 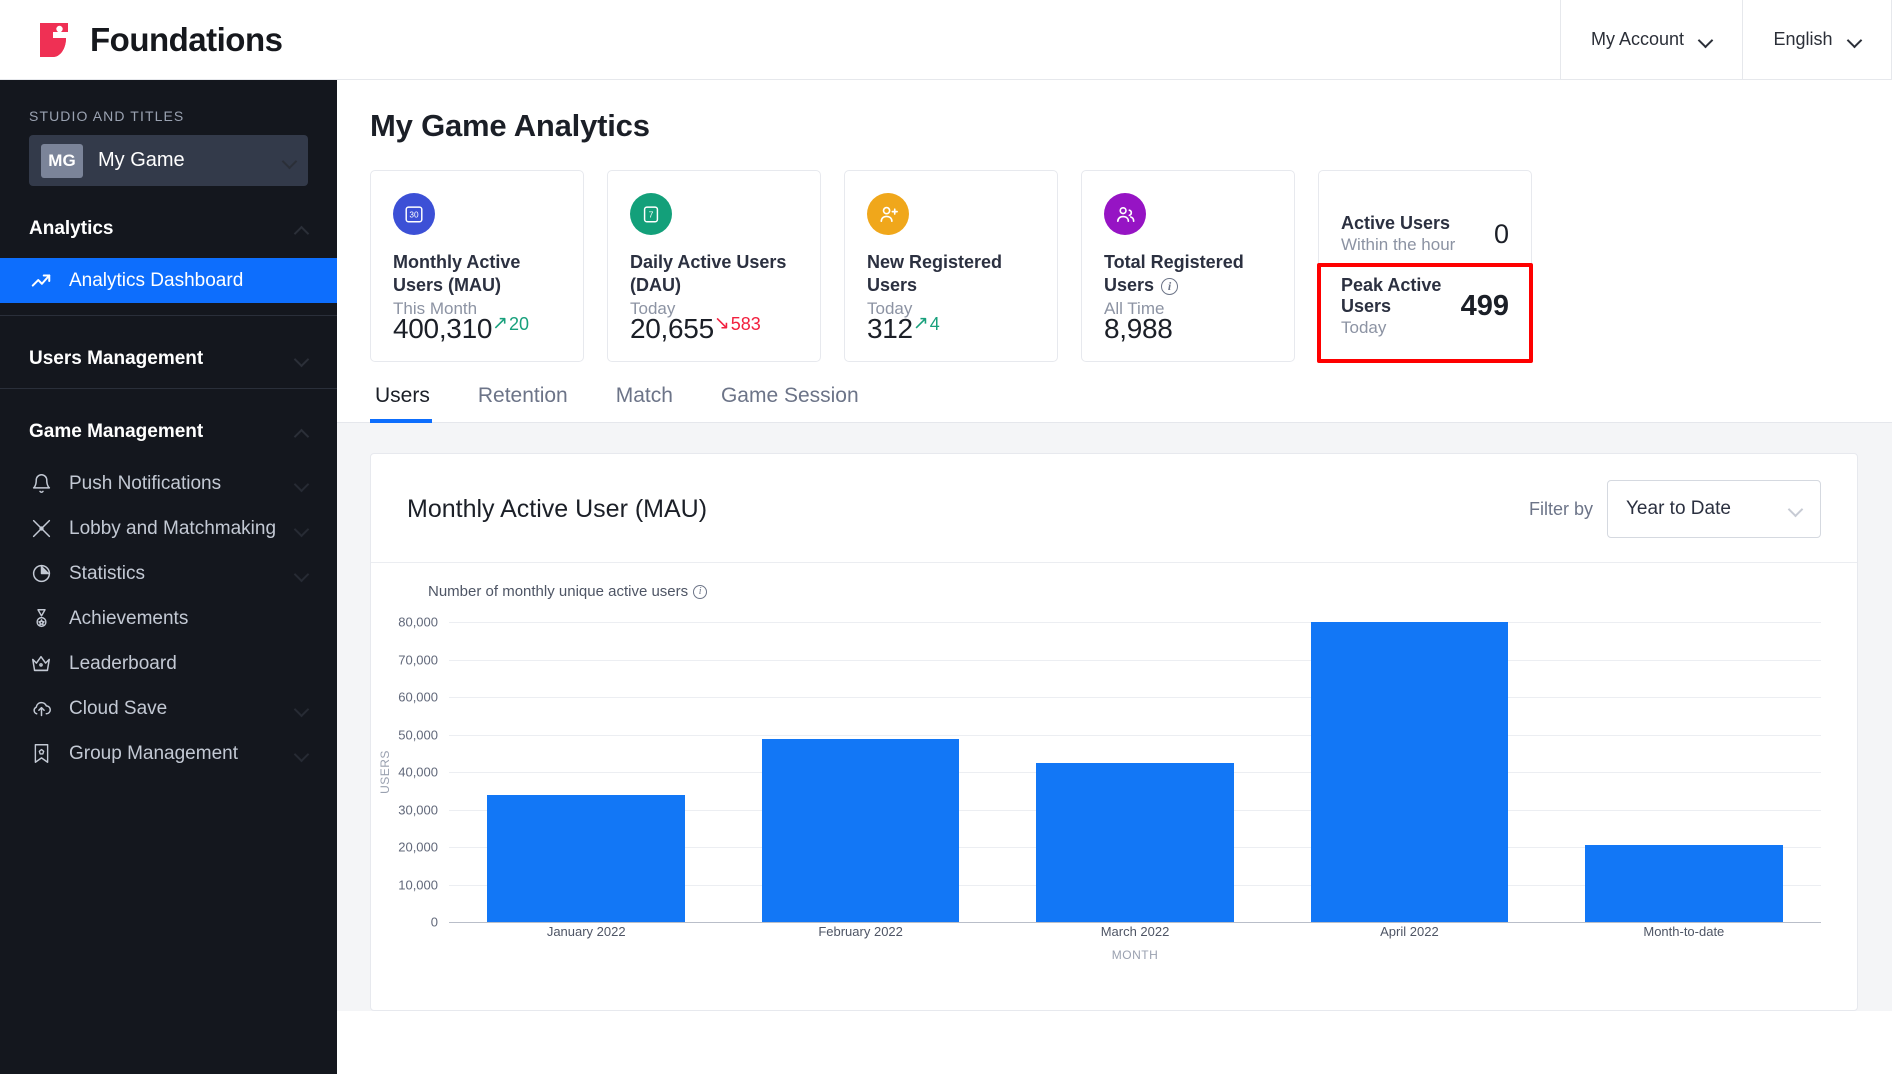 I want to click on kpi-delta-value: 4, so click(x=934, y=324).